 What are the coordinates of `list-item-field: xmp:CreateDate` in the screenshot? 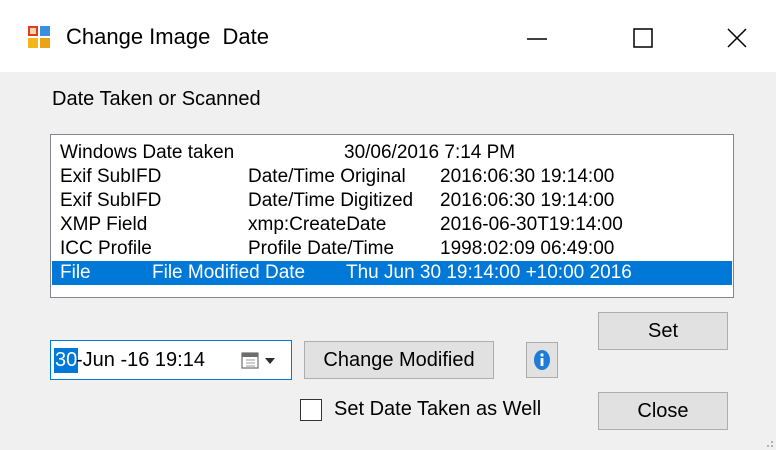 It's located at (317, 224).